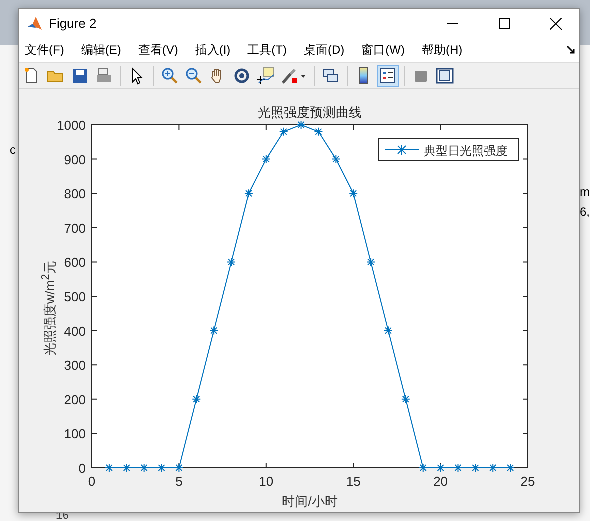 Image resolution: width=590 pixels, height=521 pixels. What do you see at coordinates (104, 75) in the screenshot?
I see `printer-icon` at bounding box center [104, 75].